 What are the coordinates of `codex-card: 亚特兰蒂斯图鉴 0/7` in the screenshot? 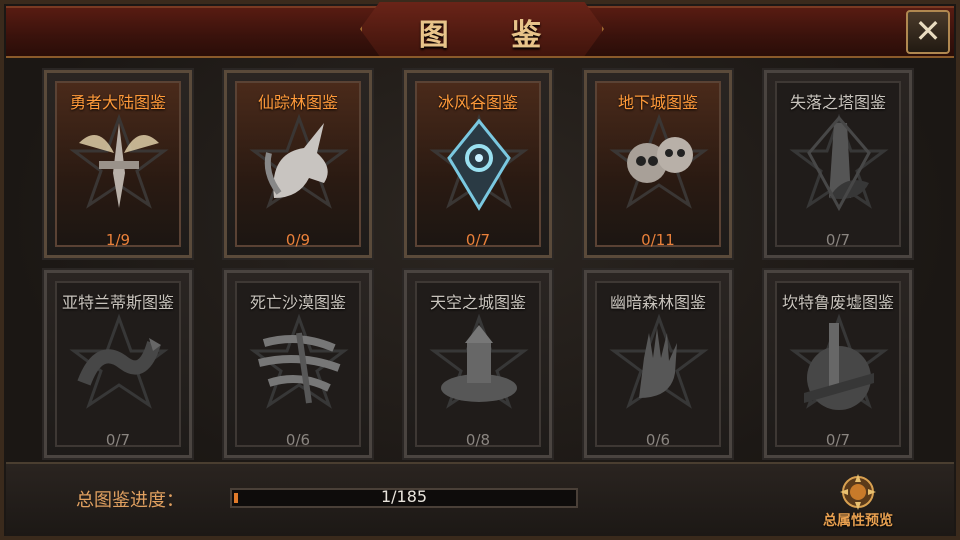 It's located at (118, 364).